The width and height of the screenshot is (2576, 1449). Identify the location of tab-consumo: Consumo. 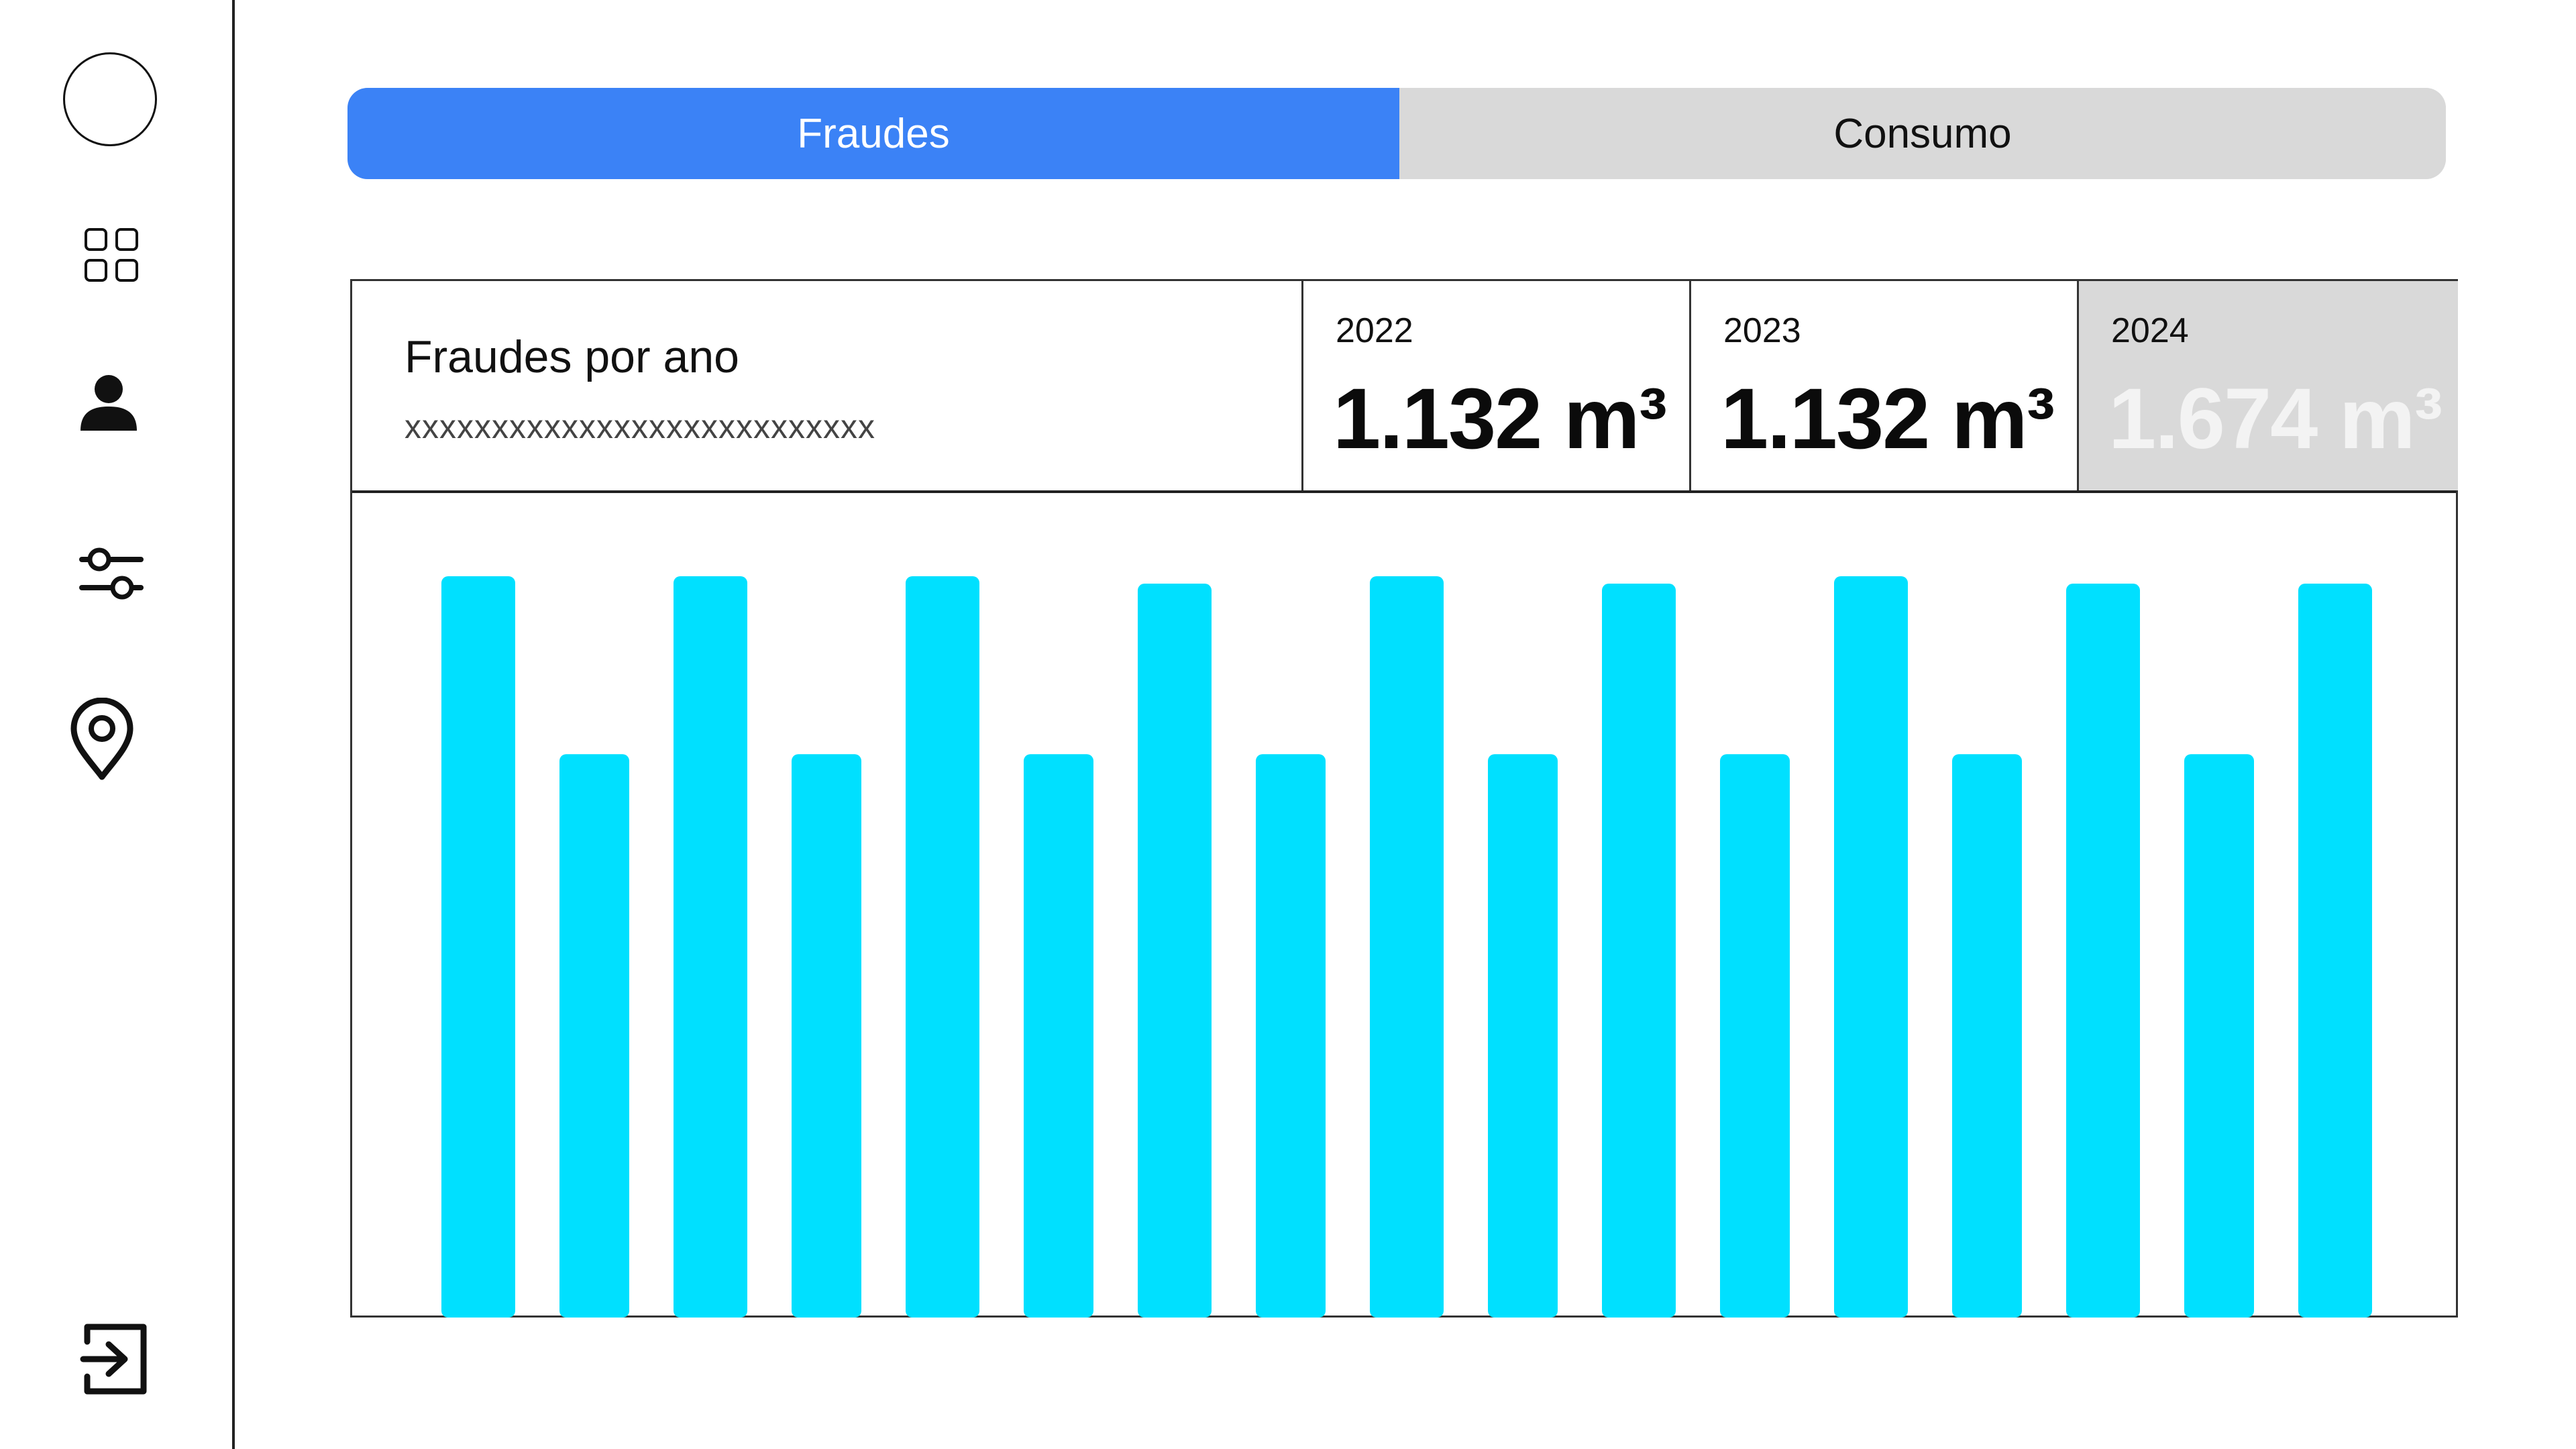
(1922, 133).